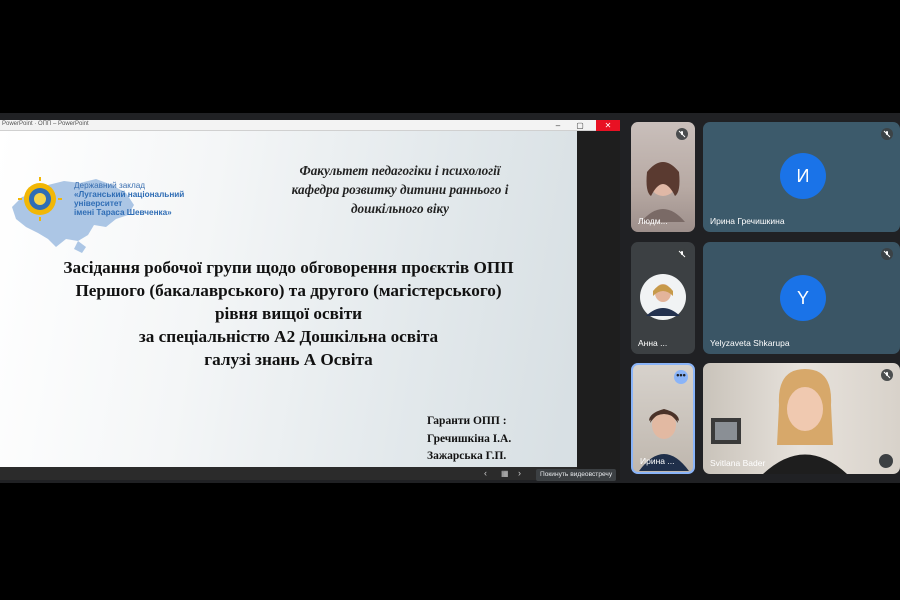 Image resolution: width=900 pixels, height=600 pixels. What do you see at coordinates (726, 431) in the screenshot?
I see `wall-picture` at bounding box center [726, 431].